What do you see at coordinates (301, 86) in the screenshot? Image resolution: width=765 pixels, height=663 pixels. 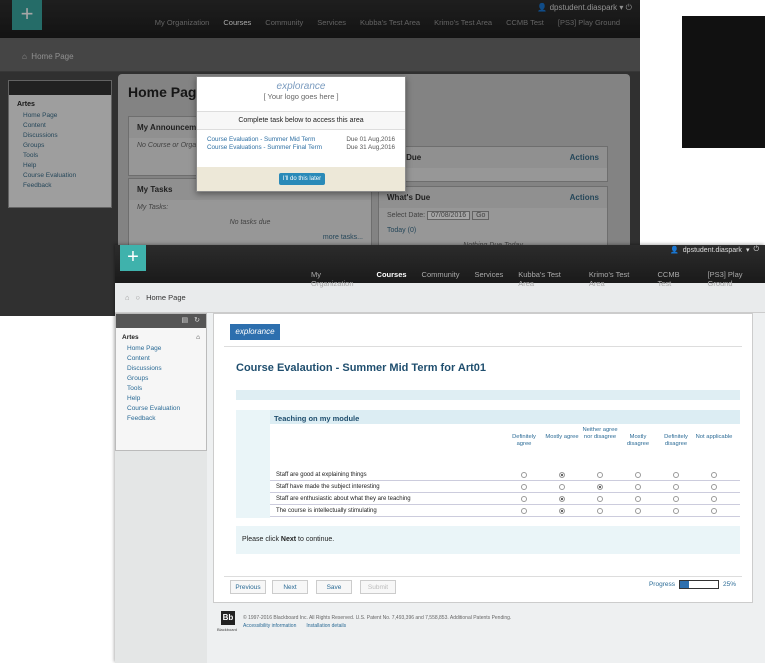 I see `popup-brand: explorance` at bounding box center [301, 86].